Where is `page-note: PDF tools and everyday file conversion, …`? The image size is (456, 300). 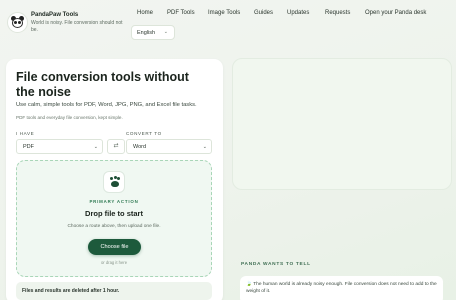
page-note: PDF tools and everyday file conversion, … is located at coordinates (69, 117).